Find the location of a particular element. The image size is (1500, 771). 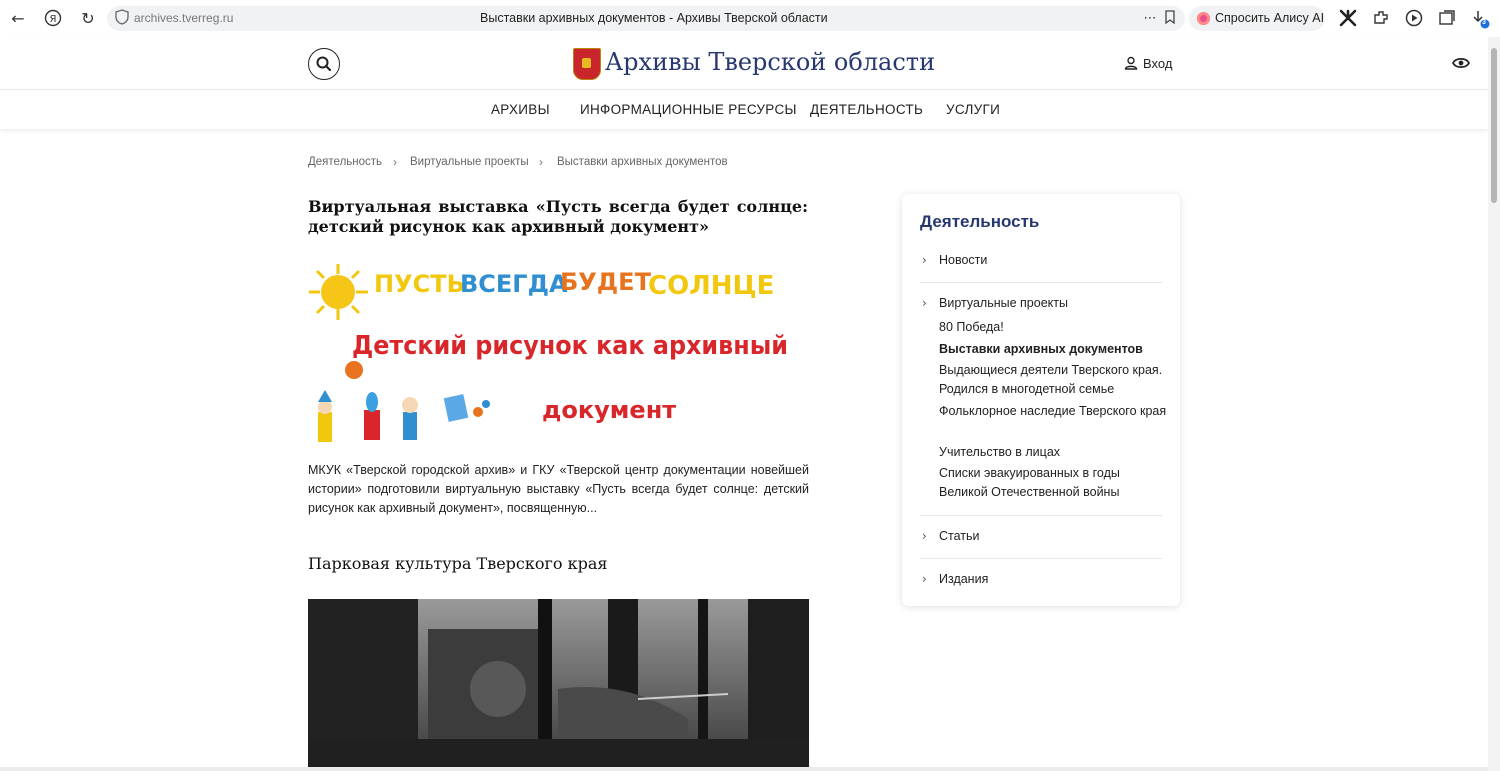

banner-word-2: ВСЕГДА is located at coordinates (514, 284).